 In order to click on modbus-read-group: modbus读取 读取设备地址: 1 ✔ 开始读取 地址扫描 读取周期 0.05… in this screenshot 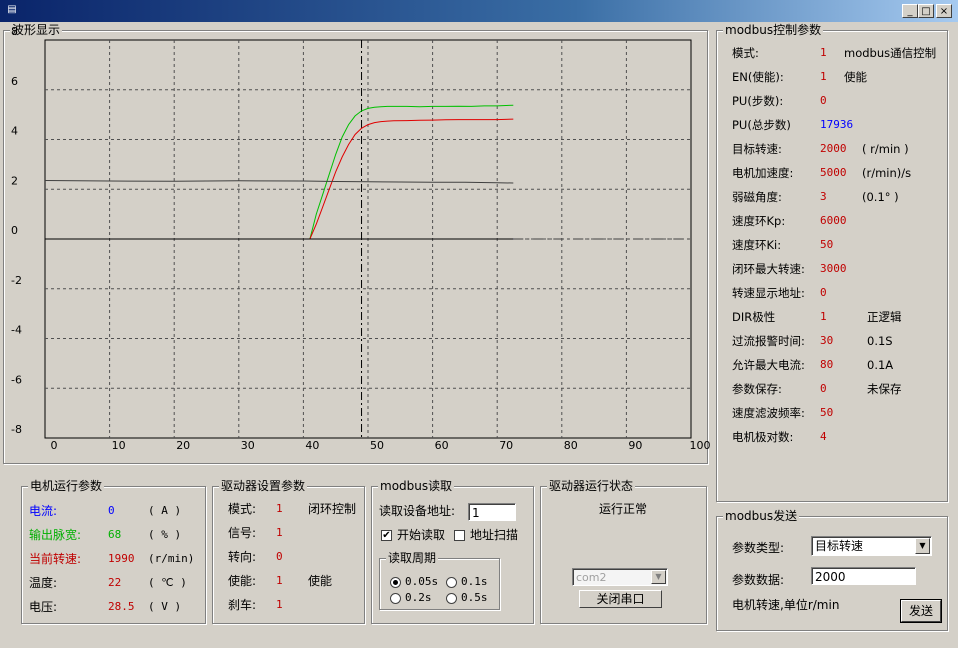, I will do `click(452, 551)`.